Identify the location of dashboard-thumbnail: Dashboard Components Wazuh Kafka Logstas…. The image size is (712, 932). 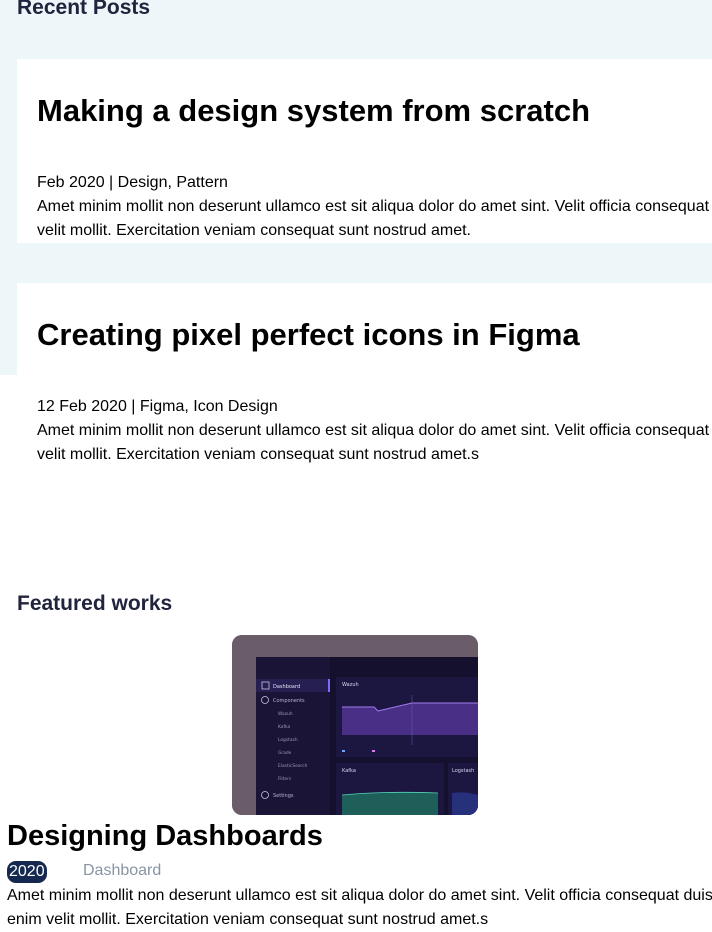
(355, 725).